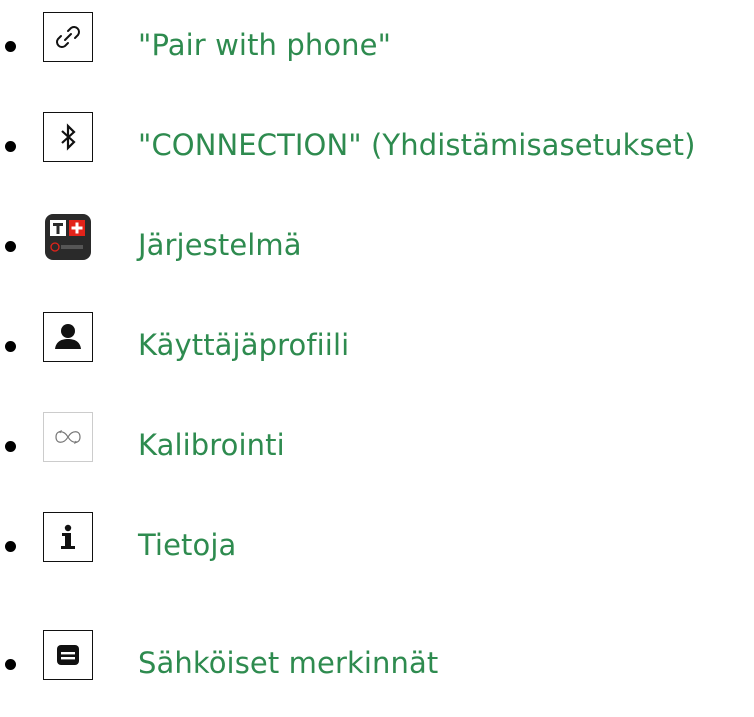  Describe the element at coordinates (68, 537) in the screenshot. I see `info-icon` at that location.